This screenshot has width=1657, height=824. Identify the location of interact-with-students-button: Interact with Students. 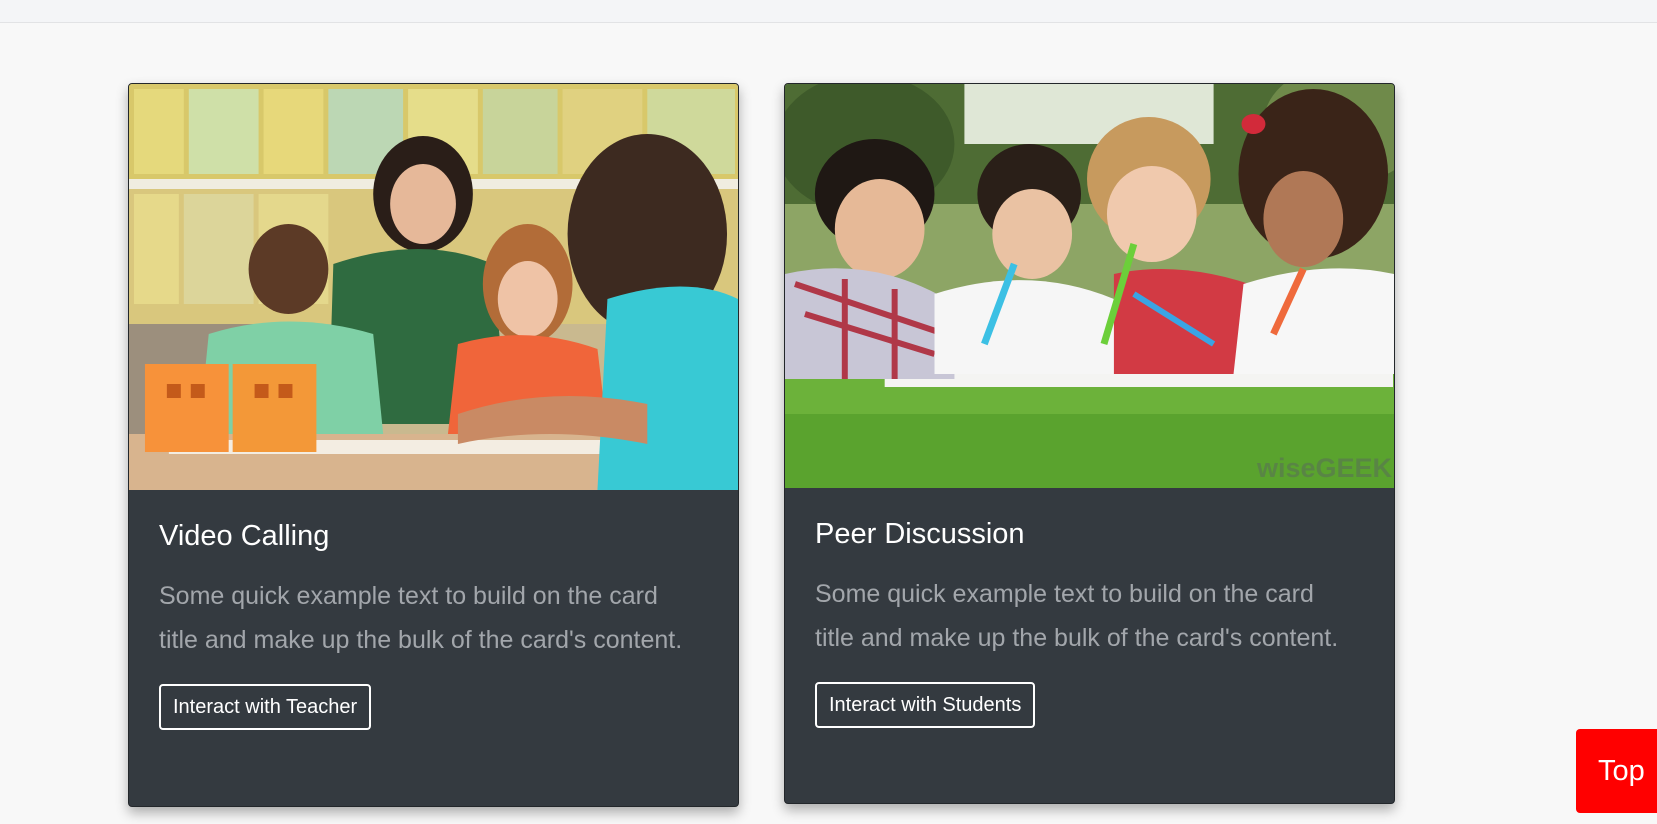
(925, 705).